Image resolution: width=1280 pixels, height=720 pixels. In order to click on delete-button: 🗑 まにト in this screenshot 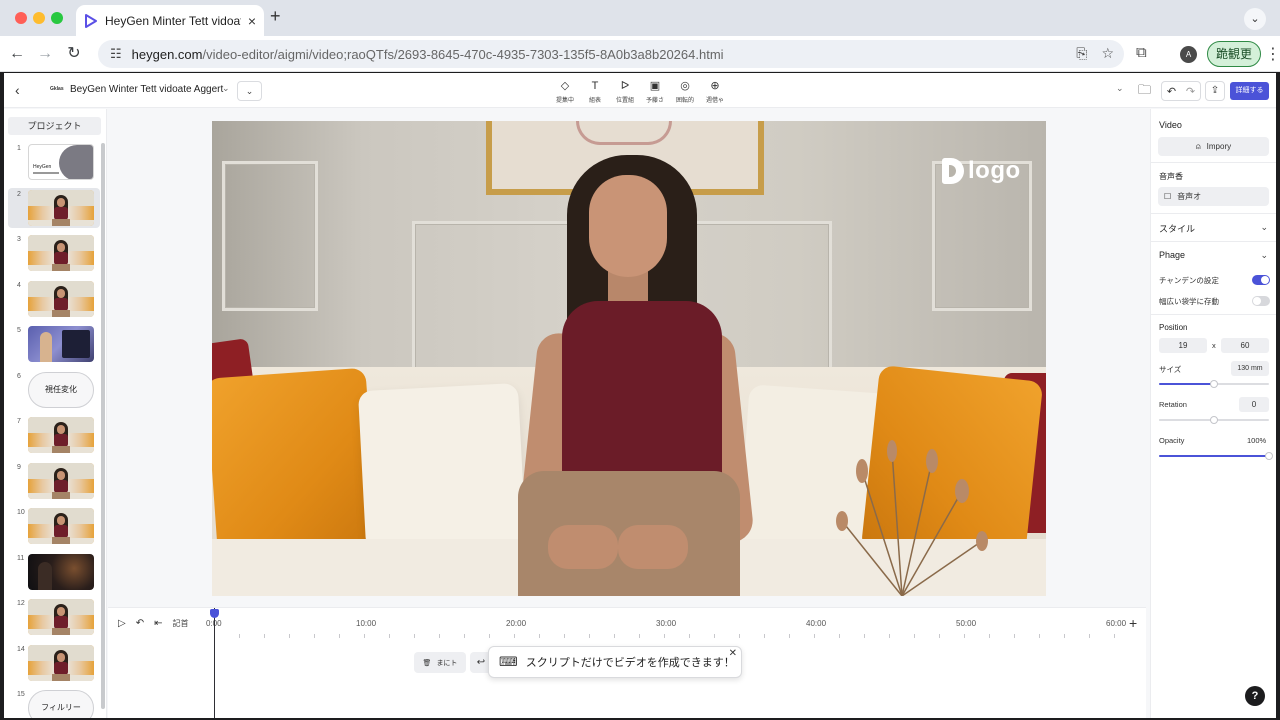, I will do `click(440, 662)`.